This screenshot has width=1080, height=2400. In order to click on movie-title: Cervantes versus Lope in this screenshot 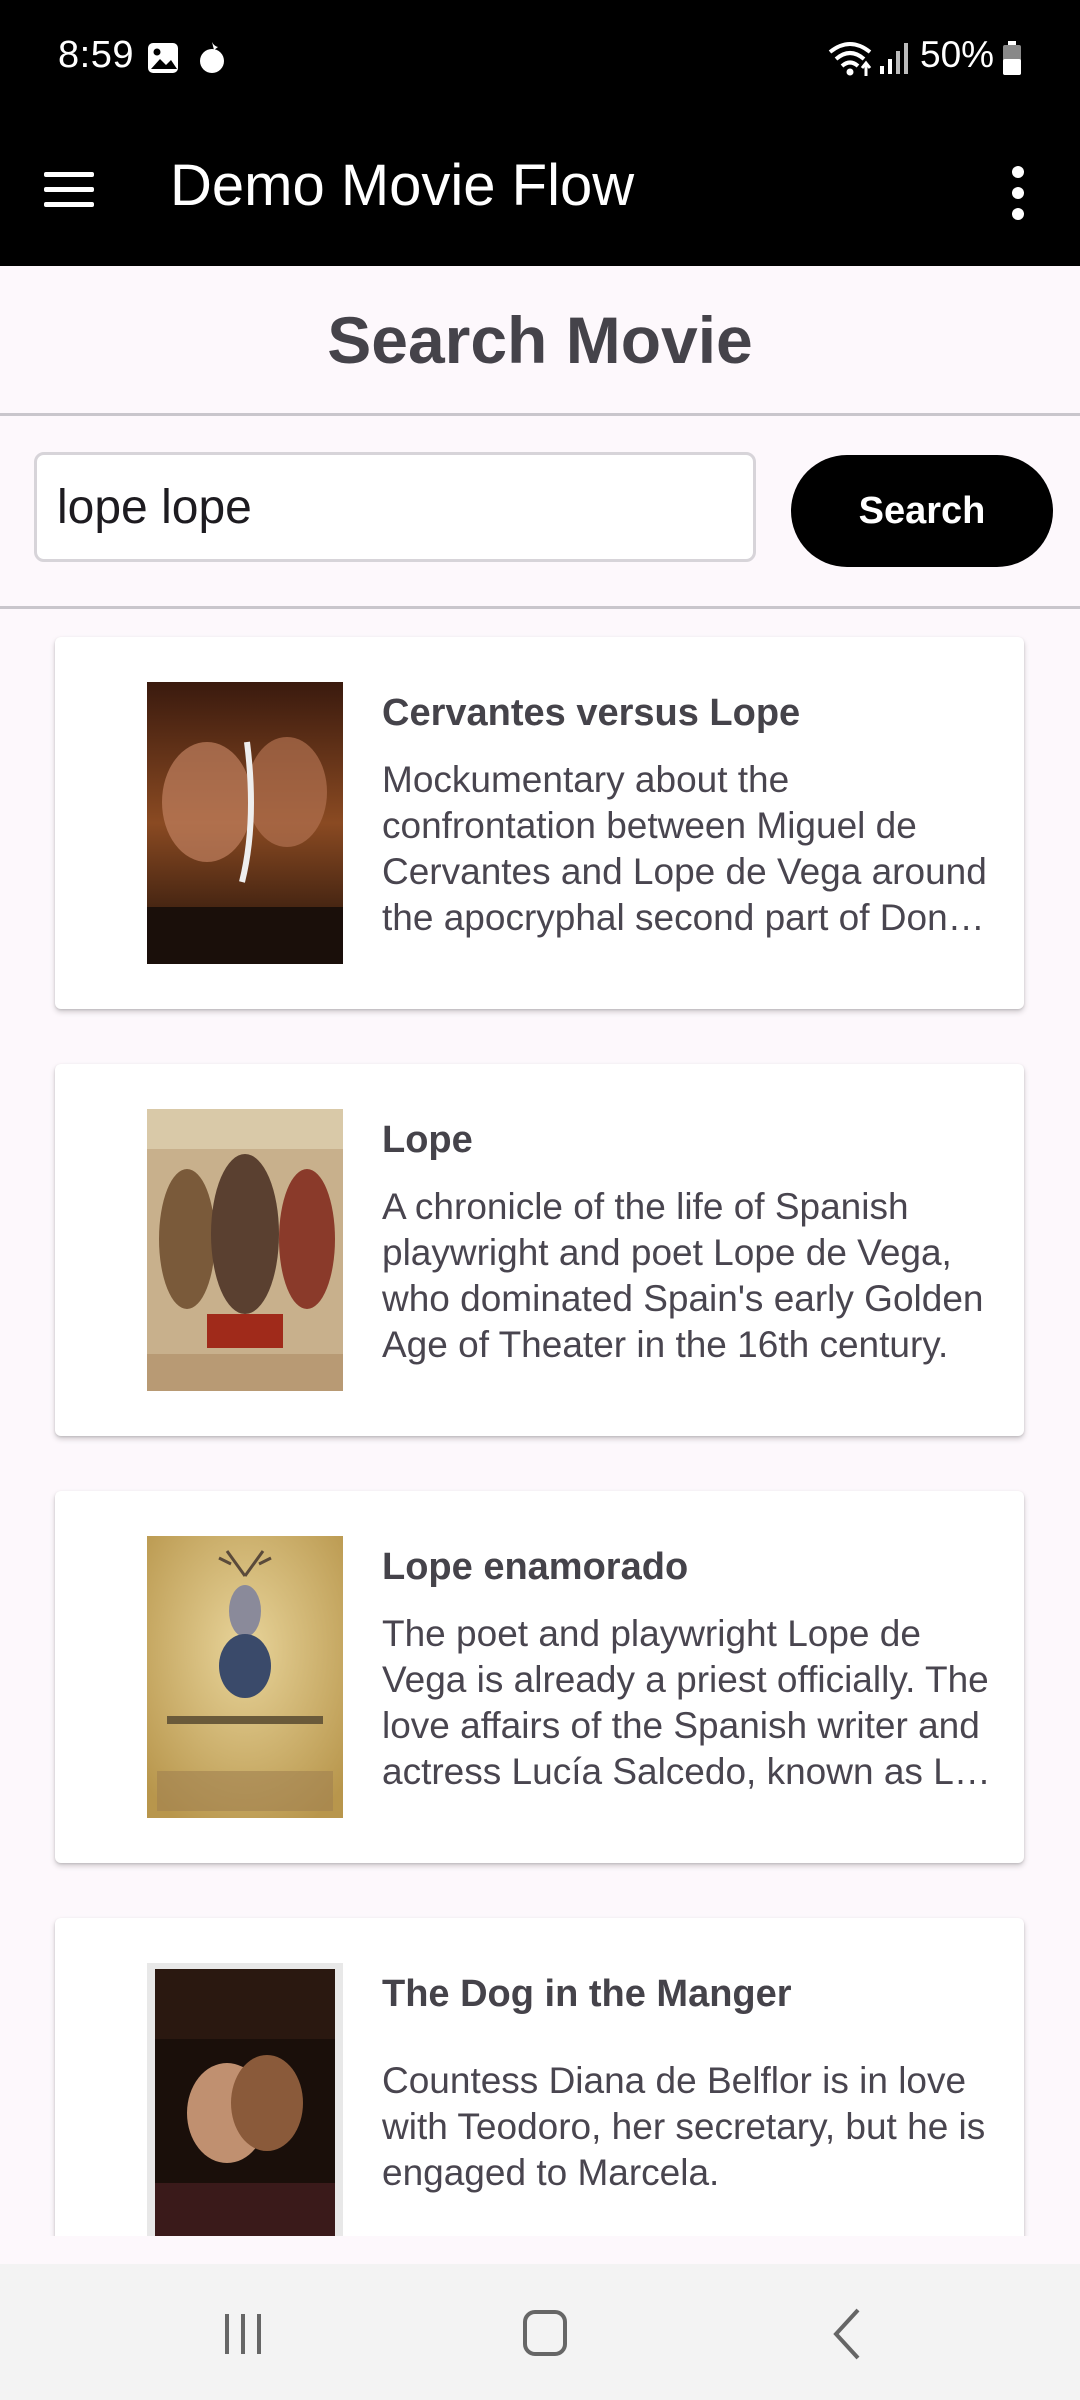, I will do `click(591, 713)`.